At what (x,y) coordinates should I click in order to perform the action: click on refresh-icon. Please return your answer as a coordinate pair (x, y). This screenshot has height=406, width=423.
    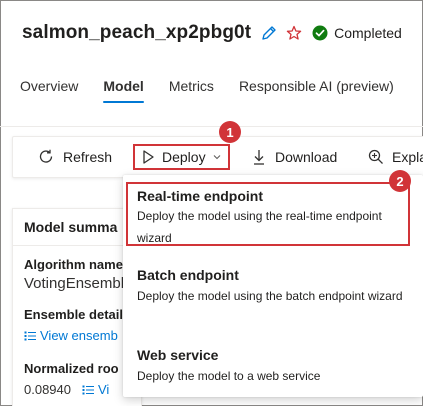
    Looking at the image, I should click on (46, 157).